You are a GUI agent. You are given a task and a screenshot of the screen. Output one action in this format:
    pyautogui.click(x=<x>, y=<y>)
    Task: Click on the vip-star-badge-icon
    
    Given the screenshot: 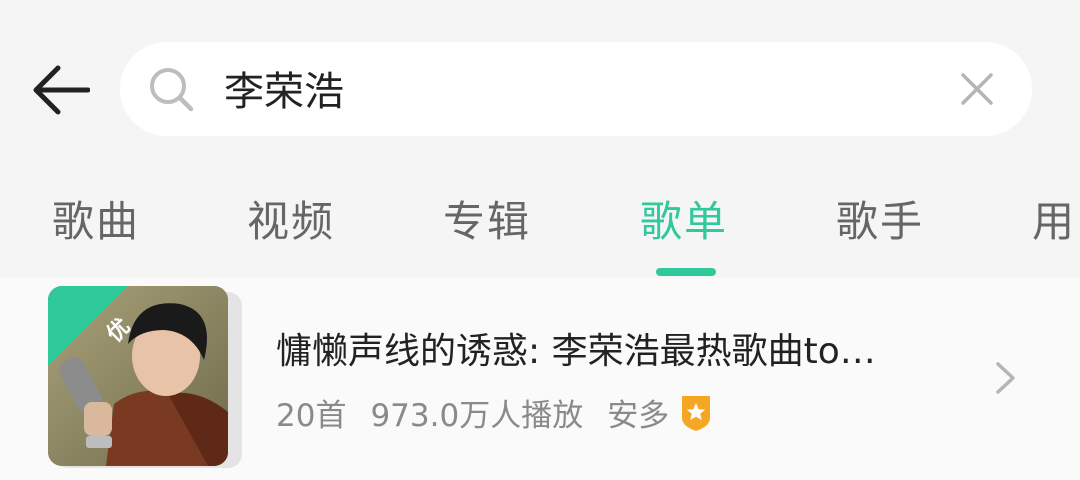 What is the action you would take?
    pyautogui.click(x=696, y=413)
    